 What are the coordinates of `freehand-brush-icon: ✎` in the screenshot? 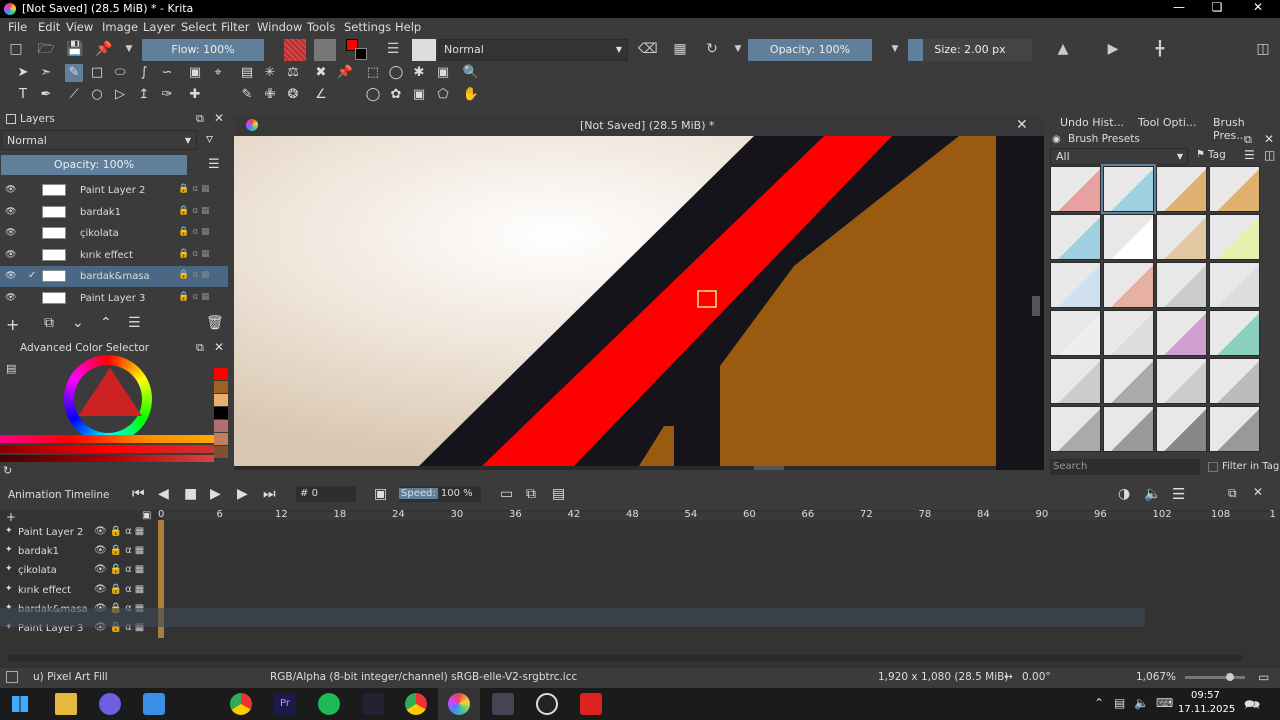 It's located at (74, 73).